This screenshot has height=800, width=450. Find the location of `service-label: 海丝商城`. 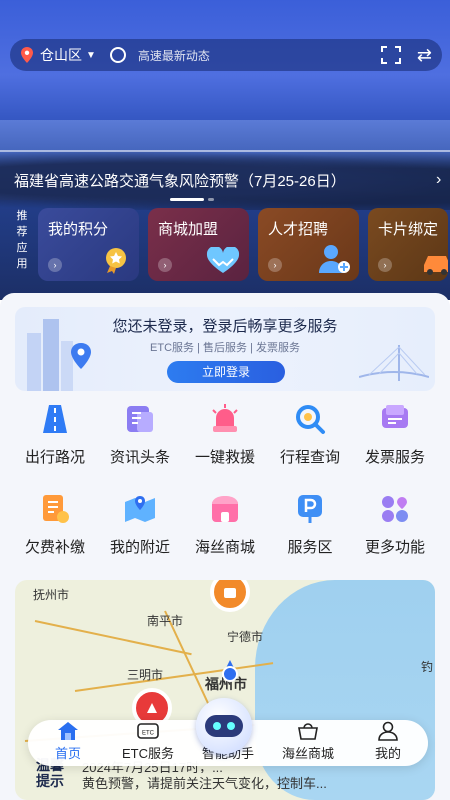

service-label: 海丝商城 is located at coordinates (224, 547).